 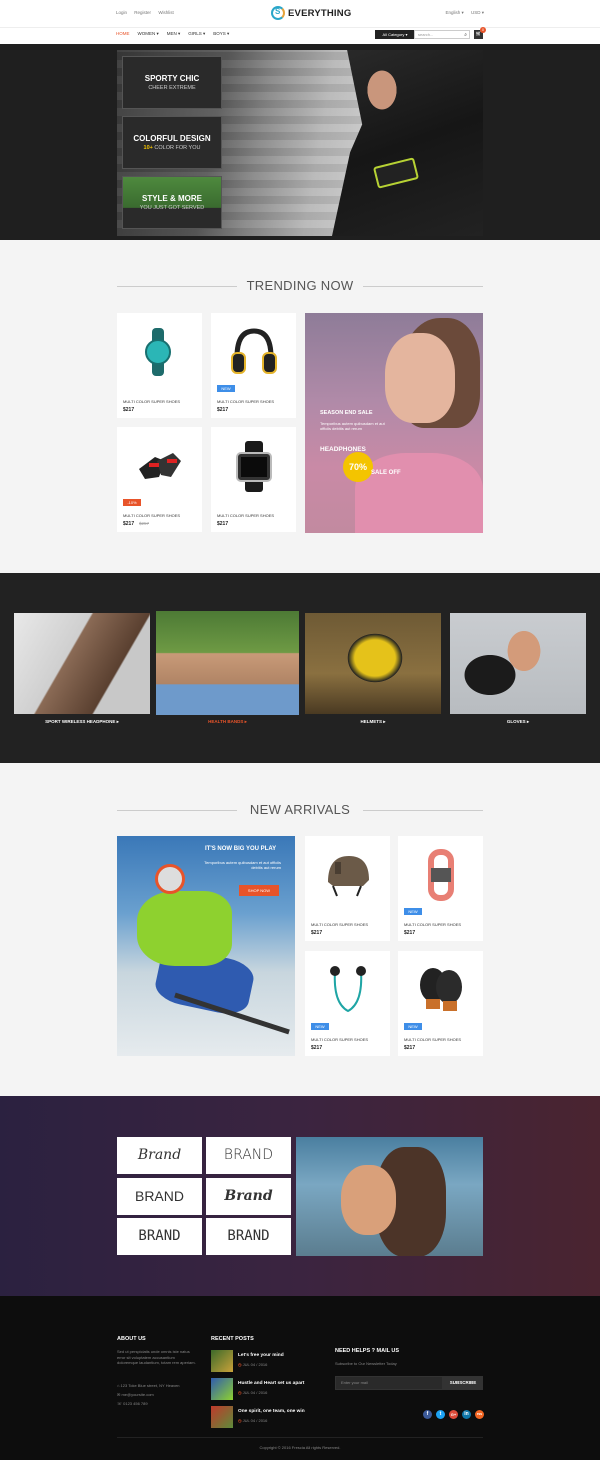 What do you see at coordinates (442, 34) in the screenshot?
I see `search-input: search... ⌕` at bounding box center [442, 34].